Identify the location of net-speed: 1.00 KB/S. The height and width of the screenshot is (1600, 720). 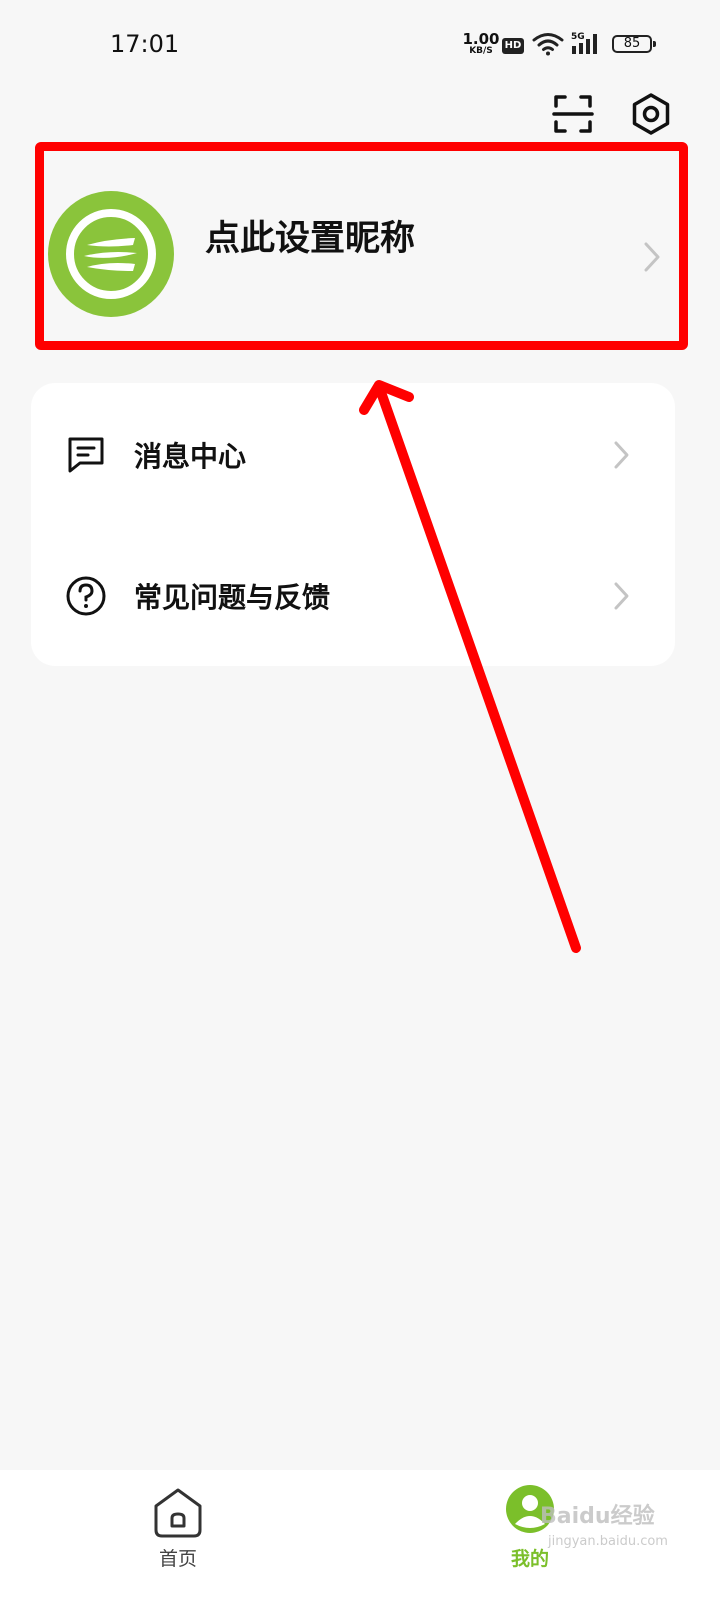
(481, 44).